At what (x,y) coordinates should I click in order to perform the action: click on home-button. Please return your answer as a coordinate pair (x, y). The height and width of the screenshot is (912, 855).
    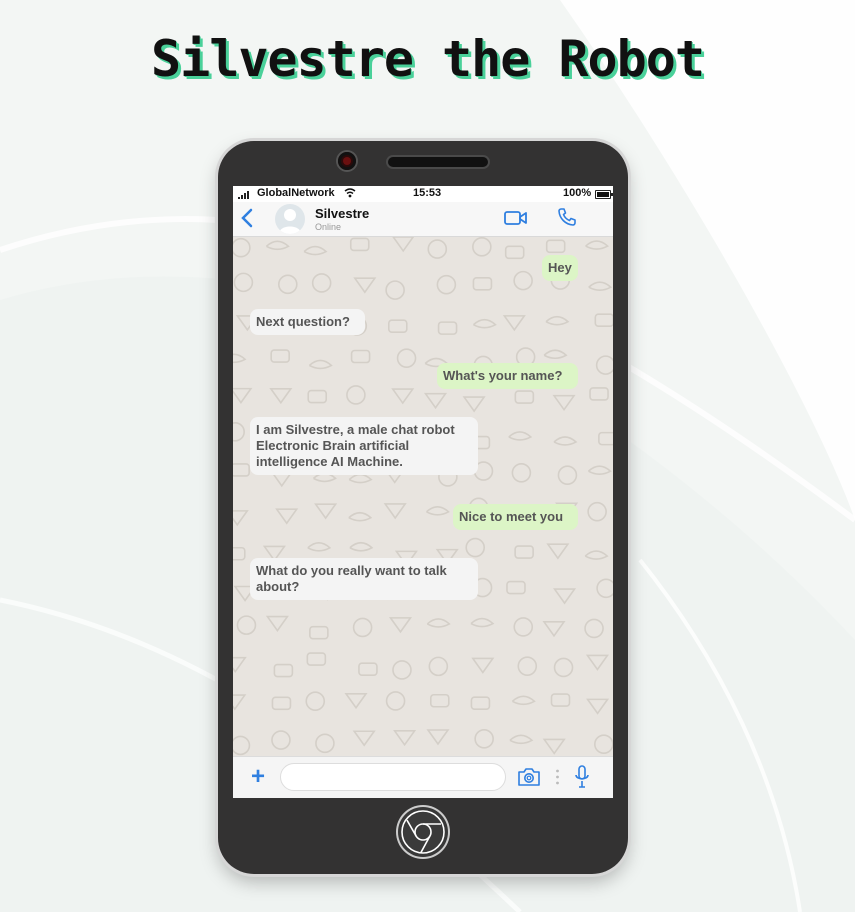
    Looking at the image, I should click on (423, 832).